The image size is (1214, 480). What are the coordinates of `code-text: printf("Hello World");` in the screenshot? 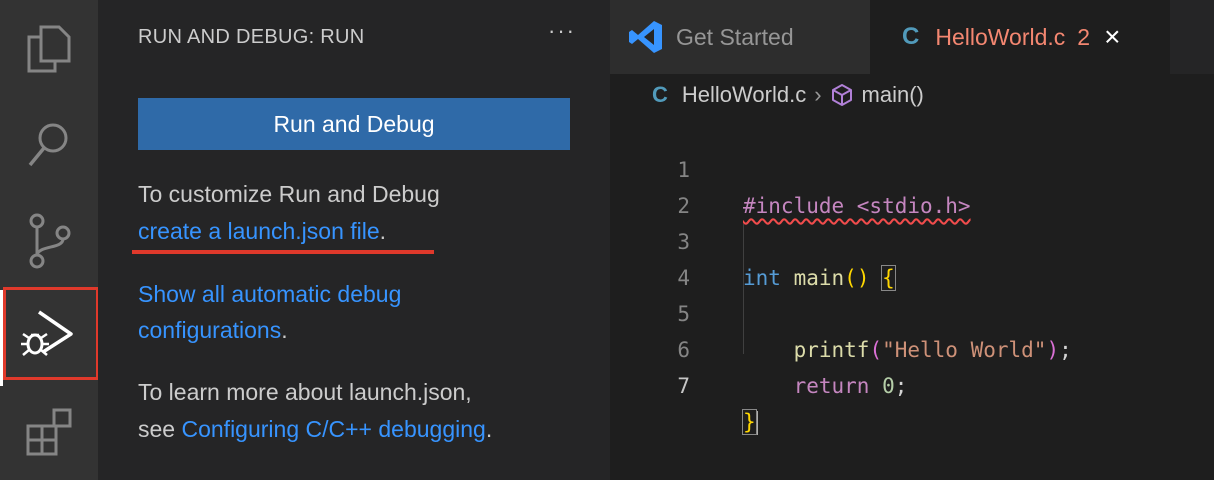 It's located at (932, 350).